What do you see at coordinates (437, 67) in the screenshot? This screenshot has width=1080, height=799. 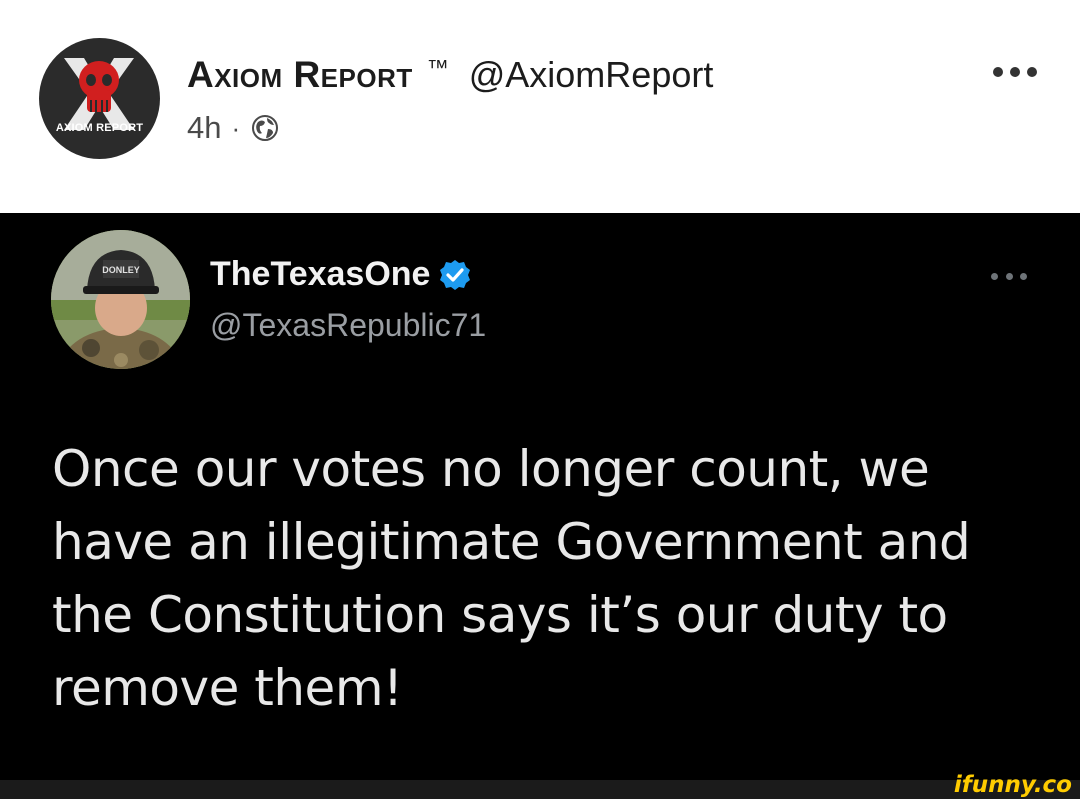 I see `trademark-symbol: ™` at bounding box center [437, 67].